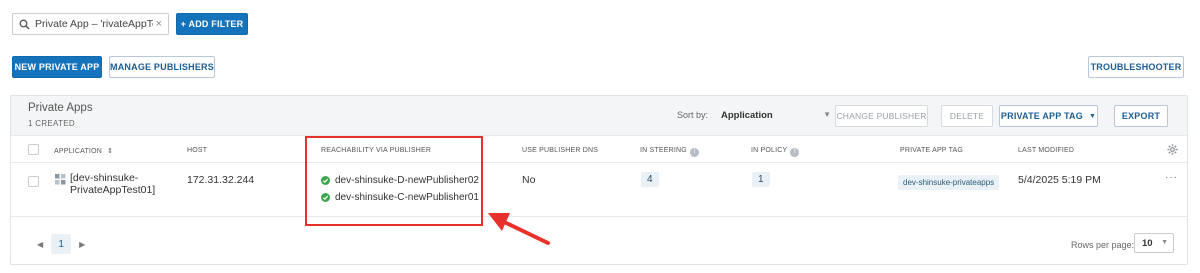 The height and width of the screenshot is (273, 1200). What do you see at coordinates (949, 182) in the screenshot?
I see `private-app-tag-chip: dev-shinsuke-privateapps` at bounding box center [949, 182].